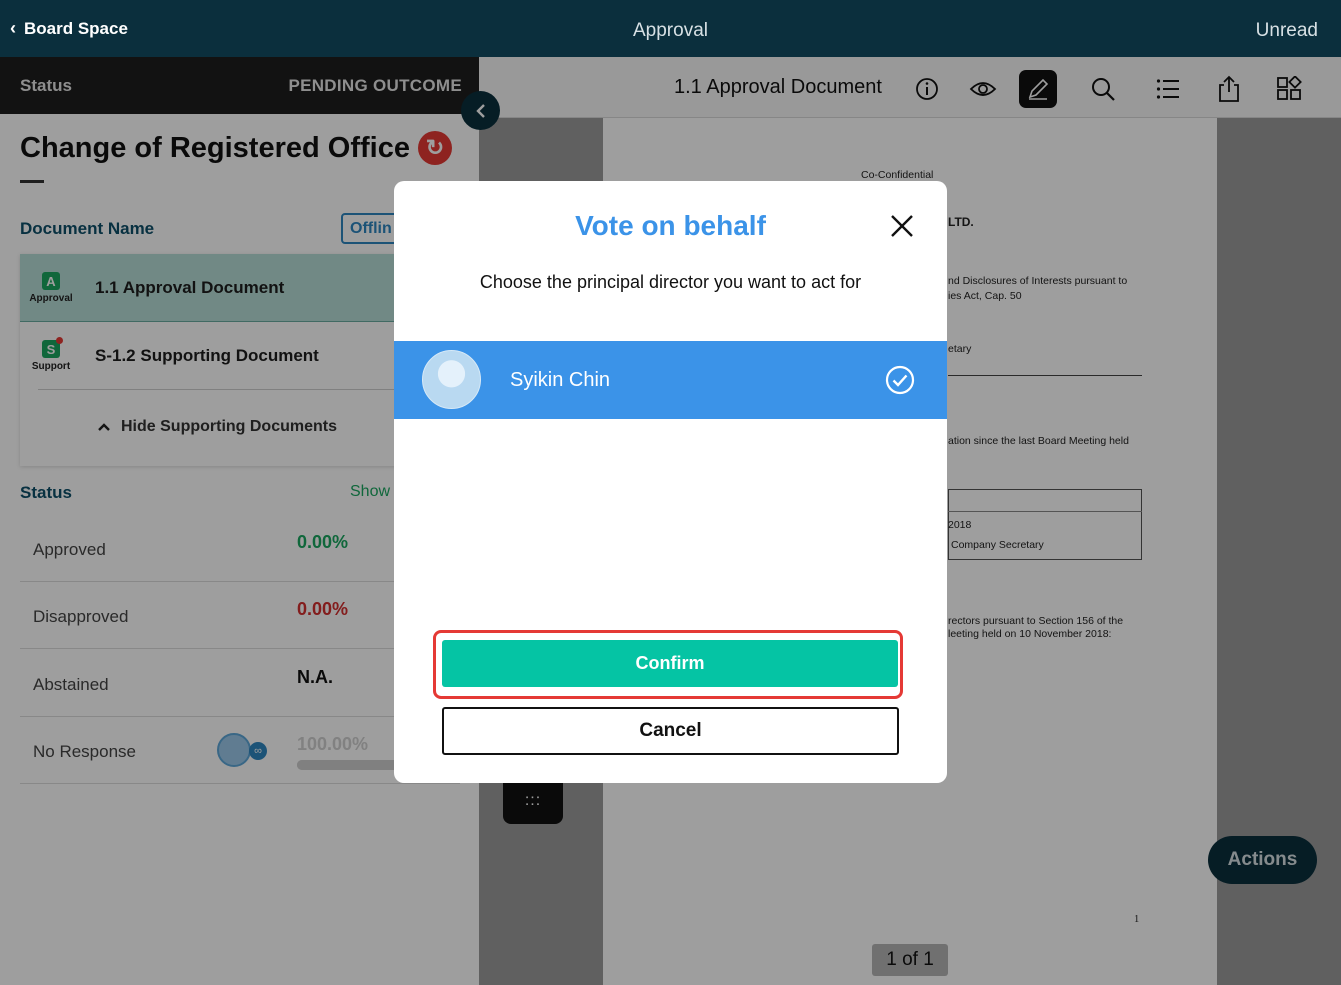 This screenshot has height=985, width=1341. I want to click on cancel-button: Cancel, so click(670, 731).